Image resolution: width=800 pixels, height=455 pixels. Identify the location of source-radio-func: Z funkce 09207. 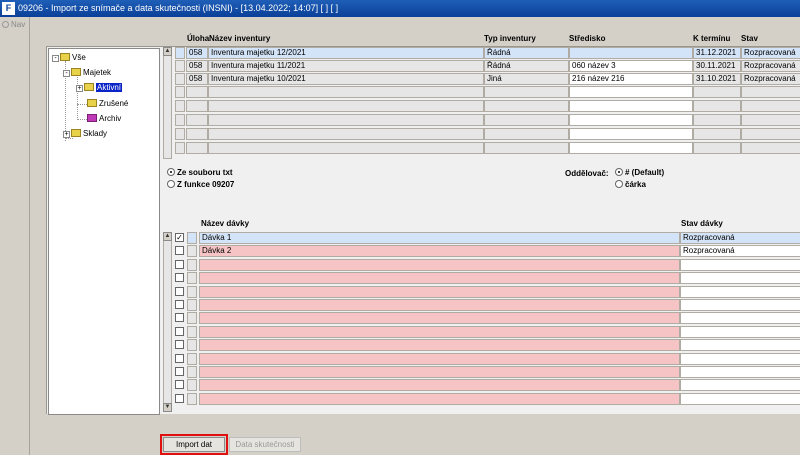
(200, 185).